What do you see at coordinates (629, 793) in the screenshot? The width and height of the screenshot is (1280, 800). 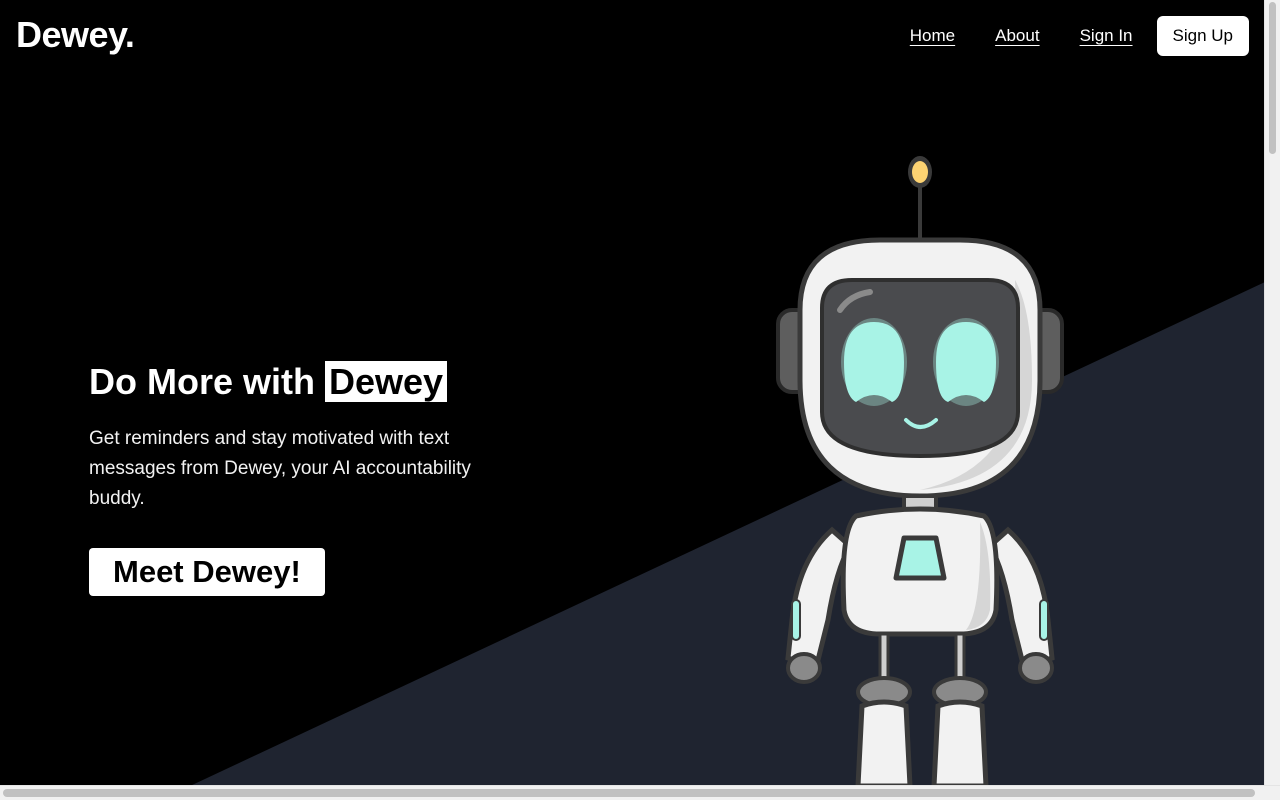 I see `horizontal-scrollbar-thumb` at bounding box center [629, 793].